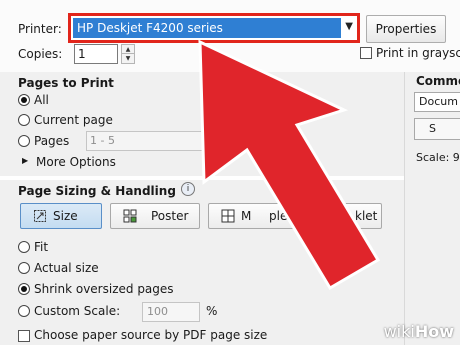 This screenshot has width=460, height=345. Describe the element at coordinates (399, 331) in the screenshot. I see `watermark-wiki: wiki` at that location.